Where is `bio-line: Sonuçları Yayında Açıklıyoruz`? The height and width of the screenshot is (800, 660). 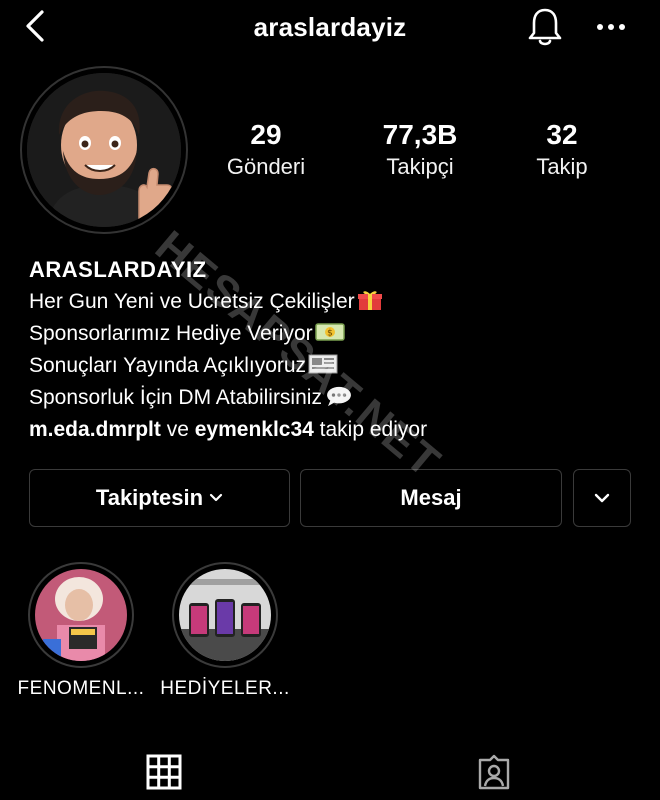
bio-line: Sonuçları Yayında Açıklıyoruz is located at coordinates (334, 366).